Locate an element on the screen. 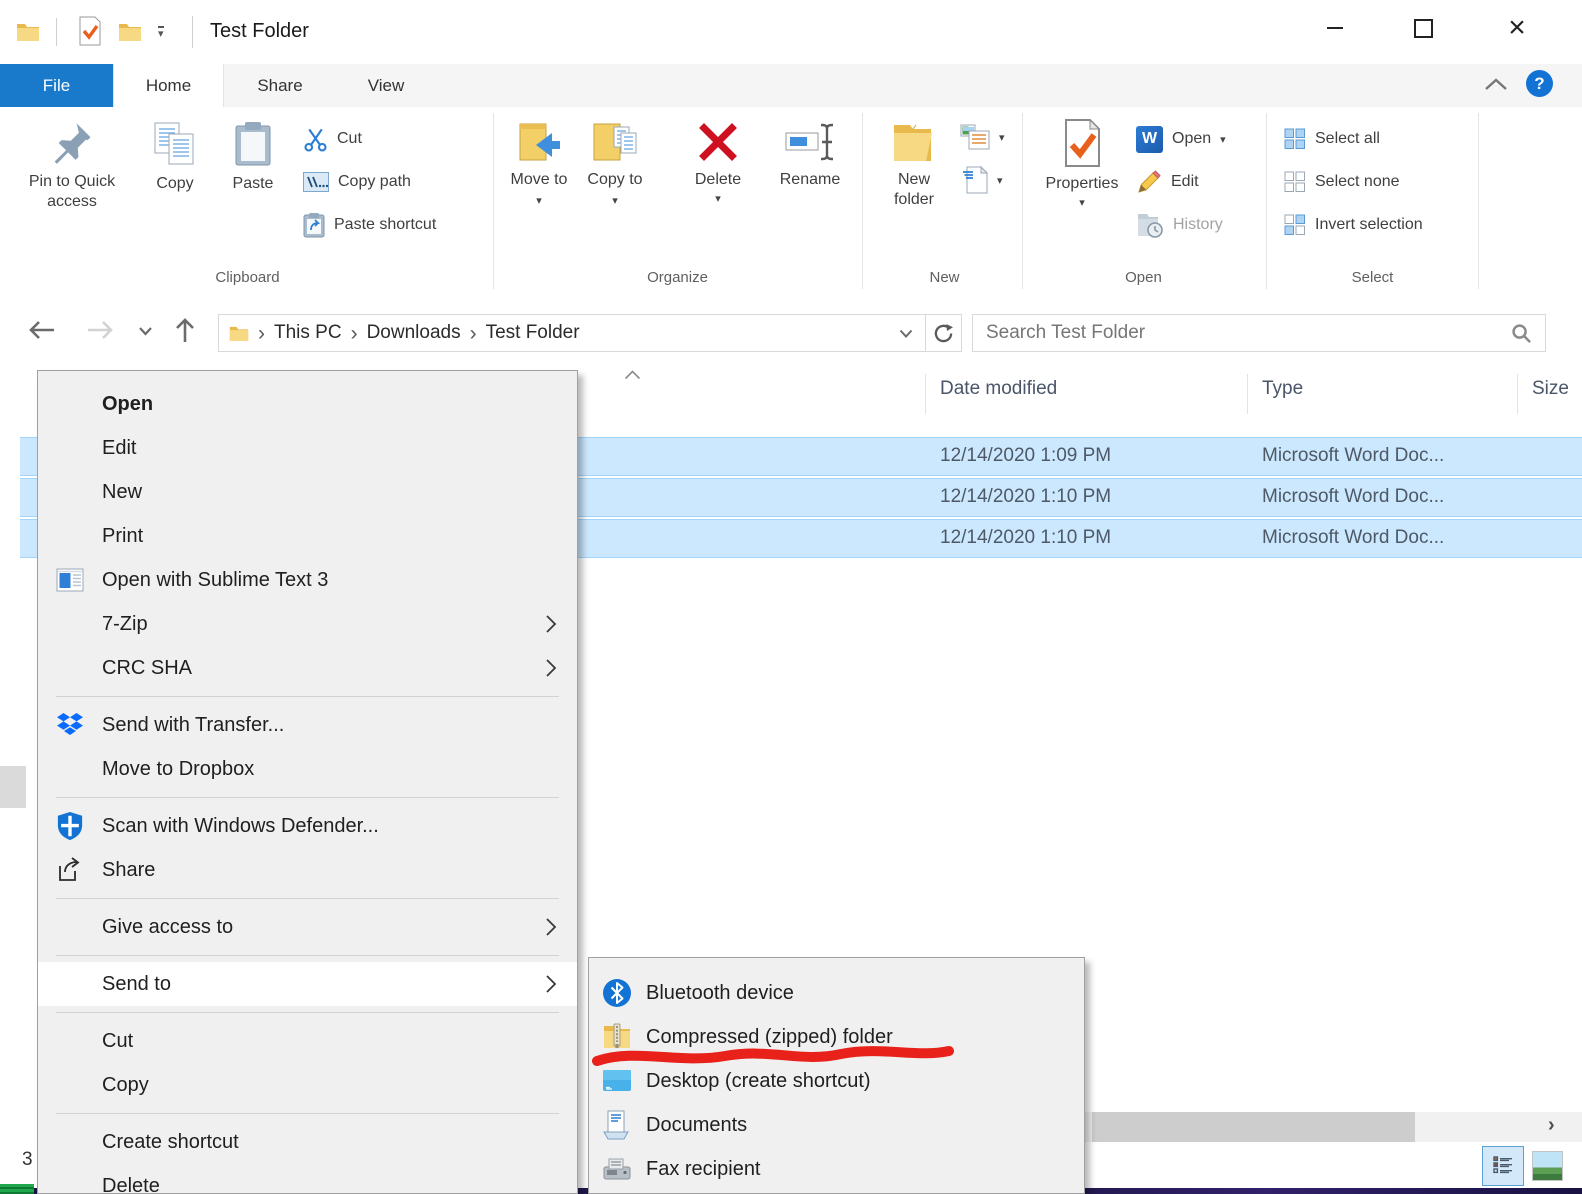 The height and width of the screenshot is (1194, 1582). minimize-icon is located at coordinates (1335, 28).